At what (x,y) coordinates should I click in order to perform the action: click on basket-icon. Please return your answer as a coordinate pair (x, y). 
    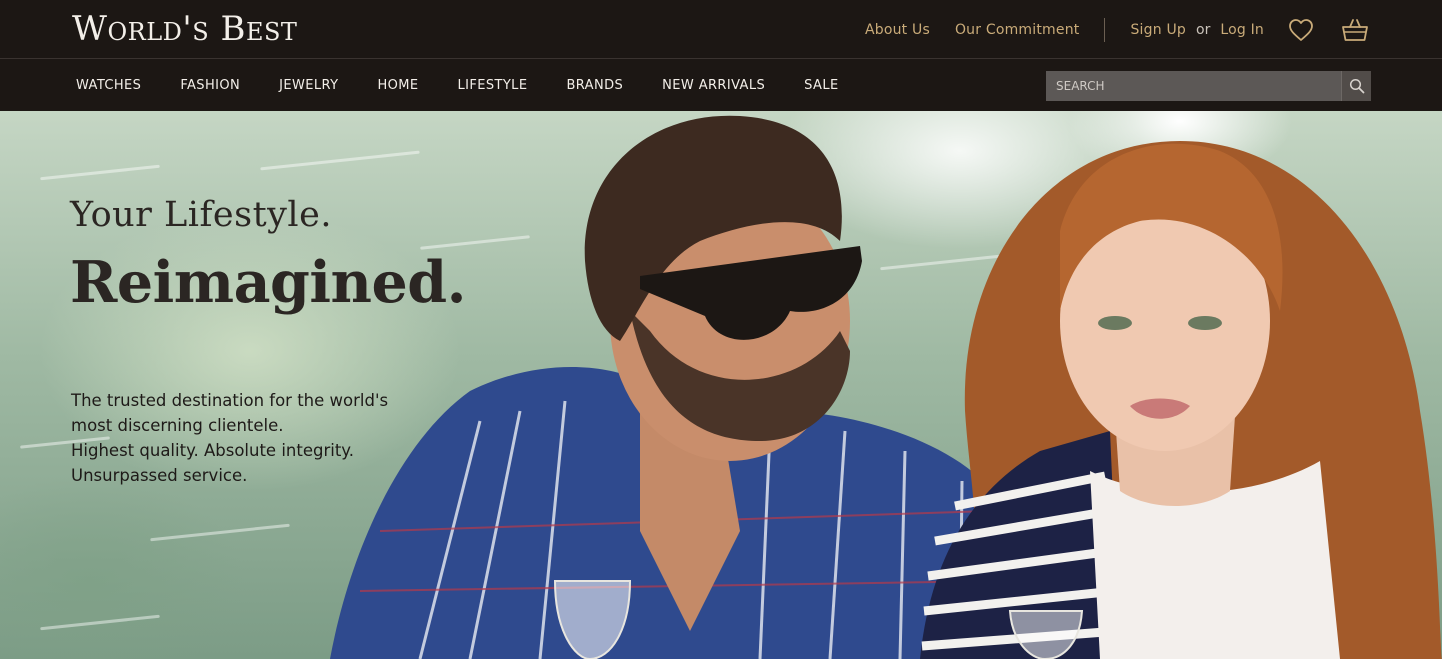
    Looking at the image, I should click on (1355, 30).